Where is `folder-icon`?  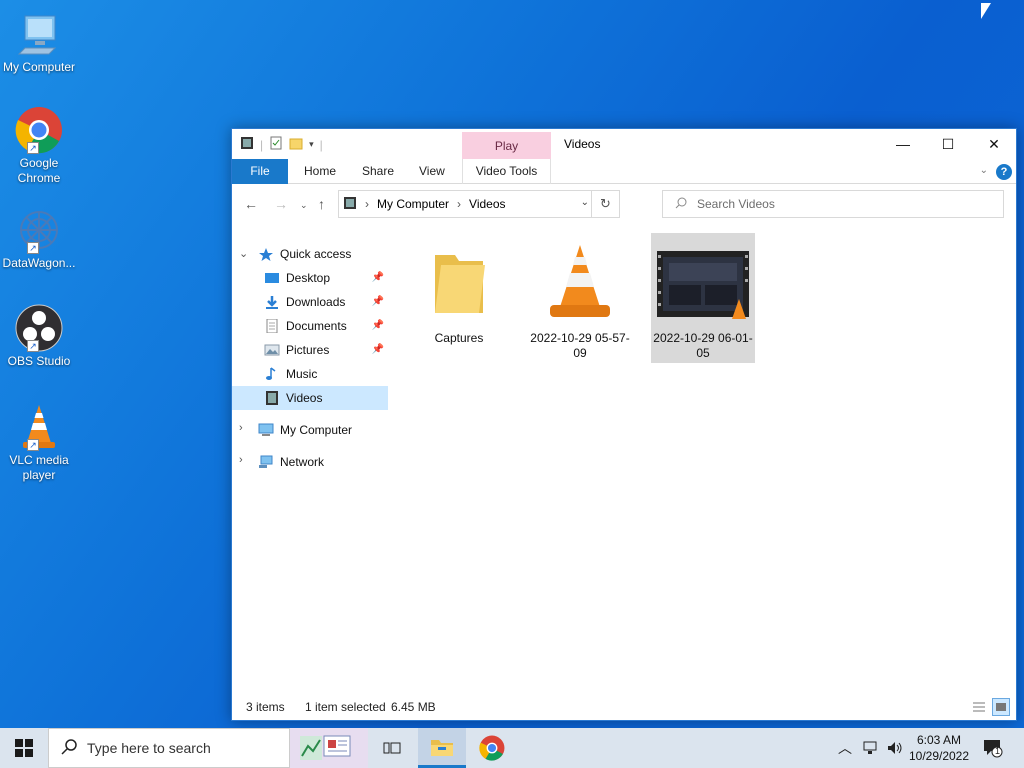 folder-icon is located at coordinates (459, 285).